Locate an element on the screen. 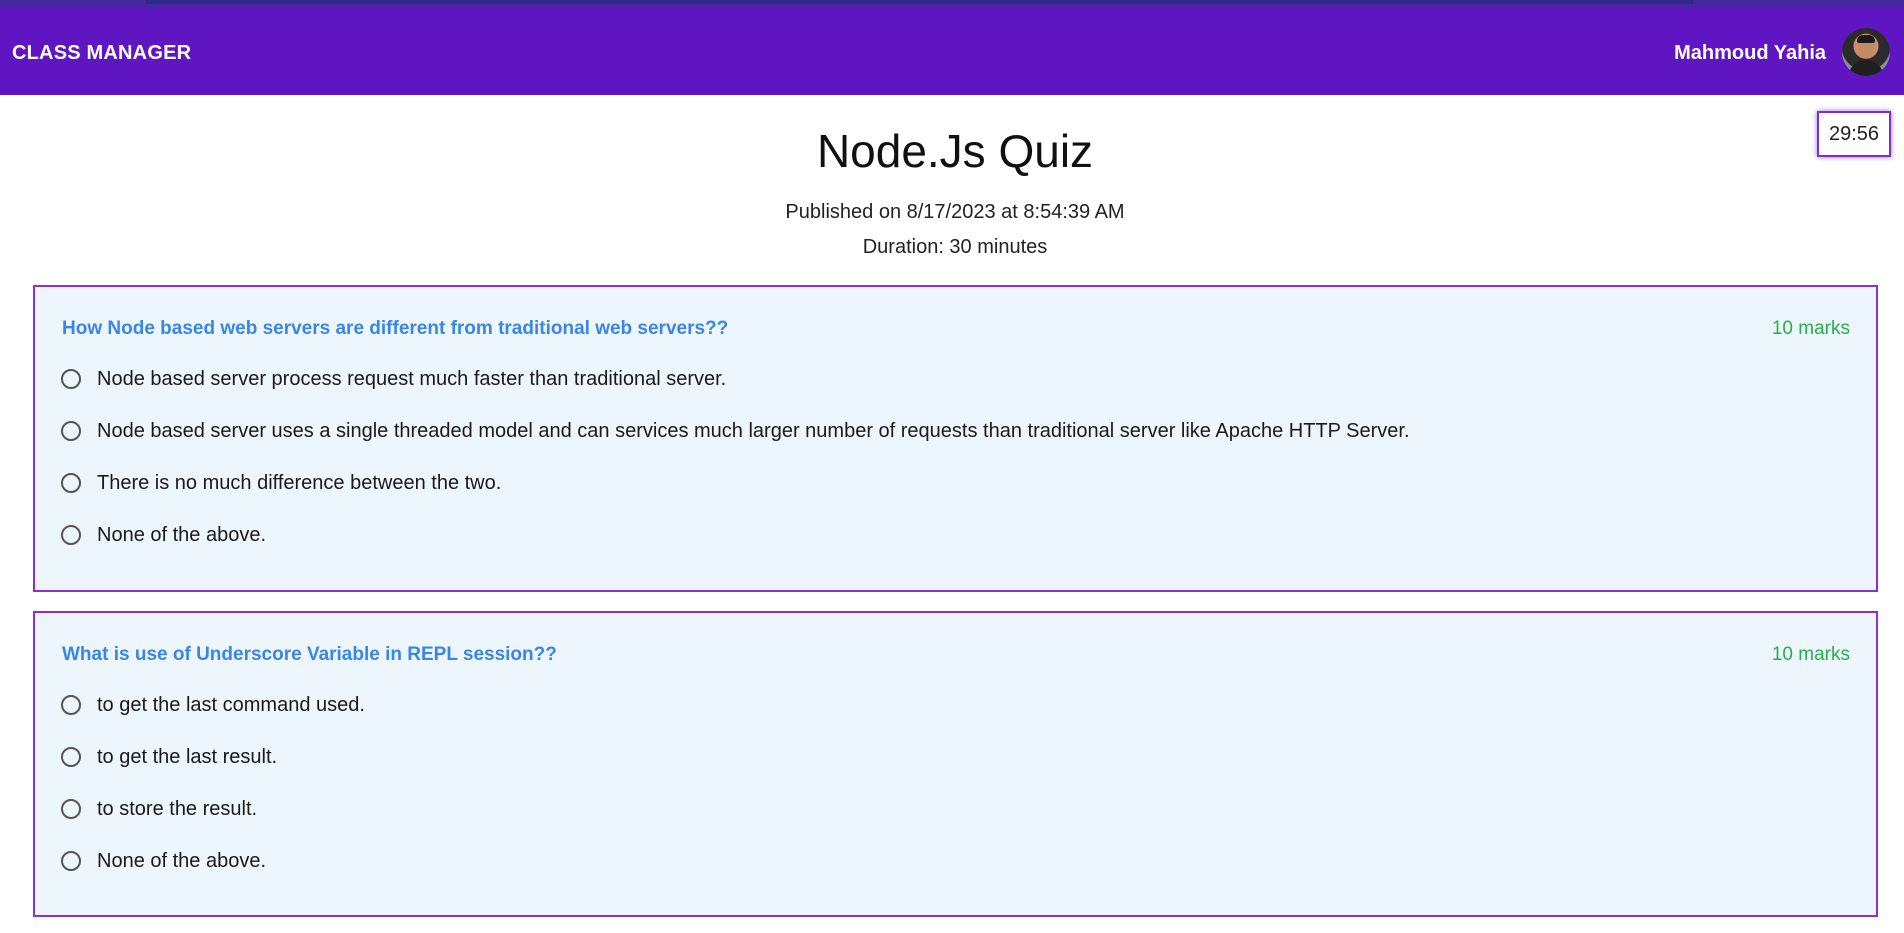  option-label: to get the last command used. is located at coordinates (231, 704).